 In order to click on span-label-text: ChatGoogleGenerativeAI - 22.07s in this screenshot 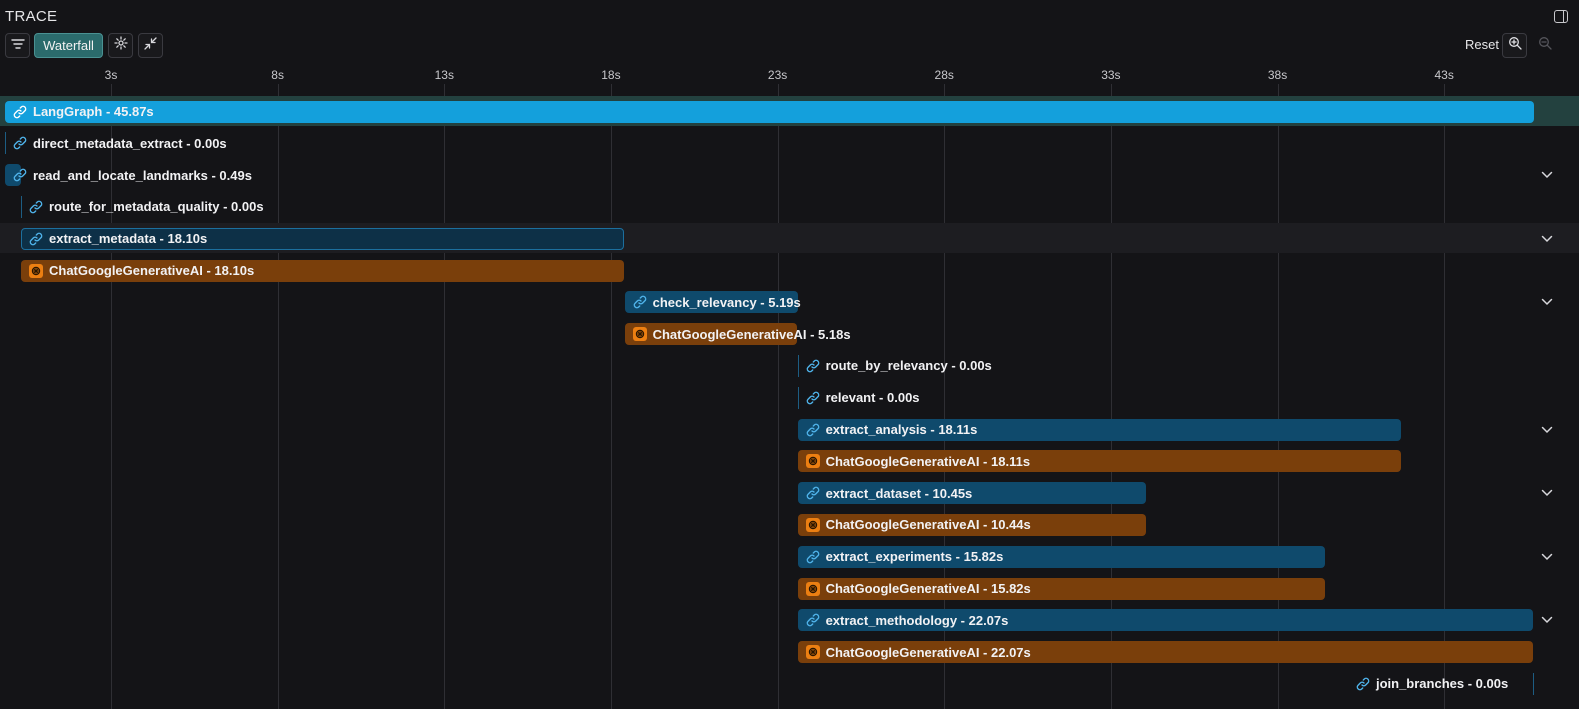, I will do `click(928, 652)`.